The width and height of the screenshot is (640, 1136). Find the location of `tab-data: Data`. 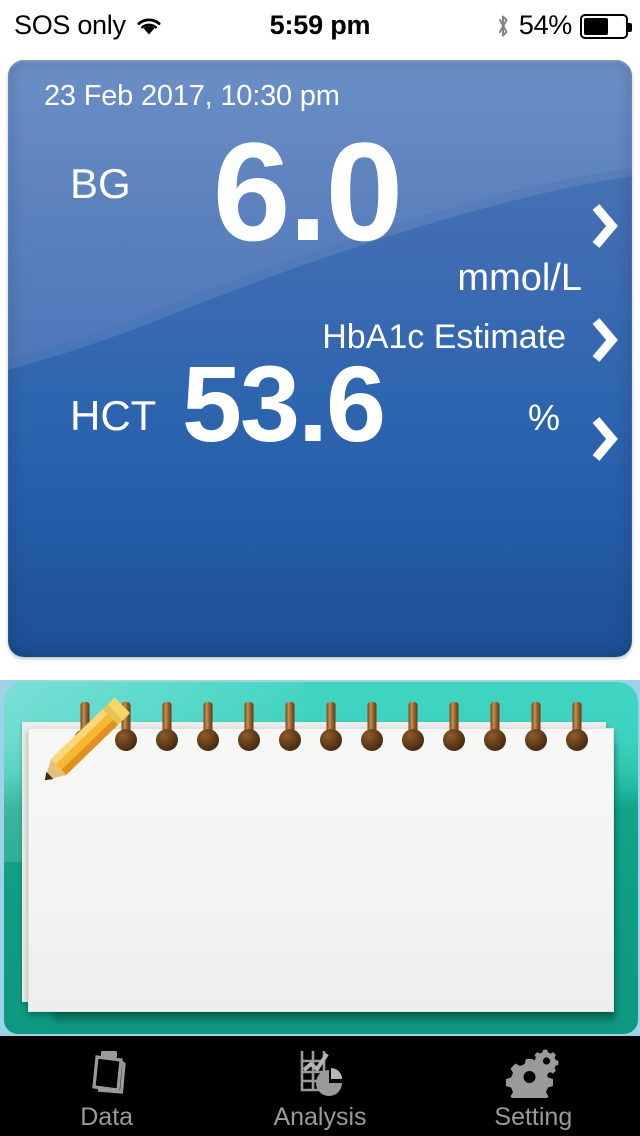

tab-data: Data is located at coordinates (106, 1086).